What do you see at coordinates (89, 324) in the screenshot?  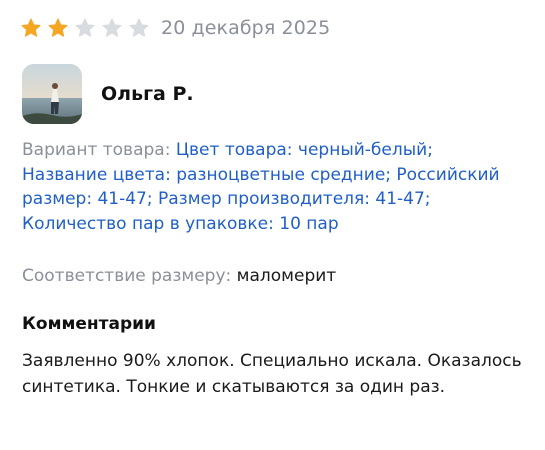 I see `comments-heading: Комментарии` at bounding box center [89, 324].